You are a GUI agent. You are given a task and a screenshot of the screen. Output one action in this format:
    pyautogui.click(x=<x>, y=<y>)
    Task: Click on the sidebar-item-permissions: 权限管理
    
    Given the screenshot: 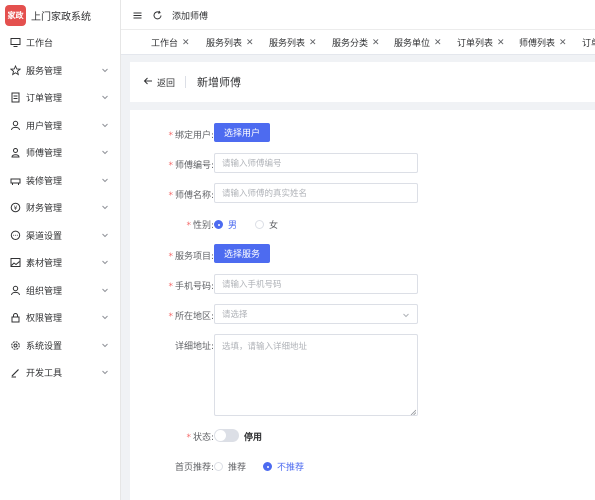 What is the action you would take?
    pyautogui.click(x=60, y=317)
    